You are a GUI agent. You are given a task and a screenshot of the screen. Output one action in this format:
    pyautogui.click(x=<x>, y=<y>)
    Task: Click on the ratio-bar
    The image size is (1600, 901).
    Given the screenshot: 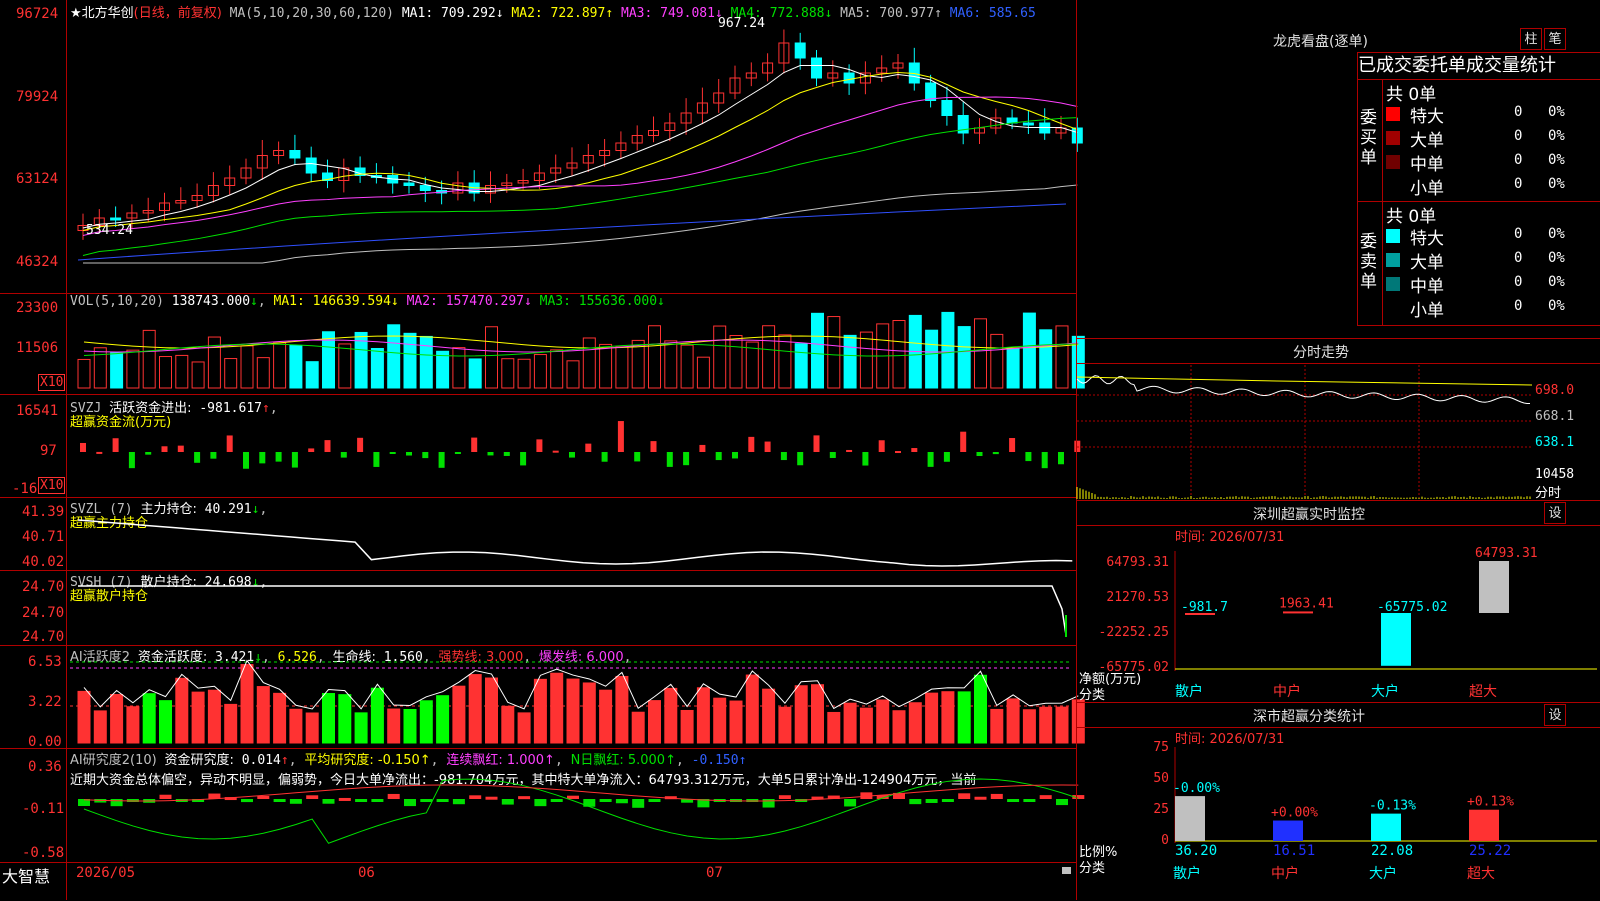 What is the action you would take?
    pyautogui.click(x=1190, y=818)
    